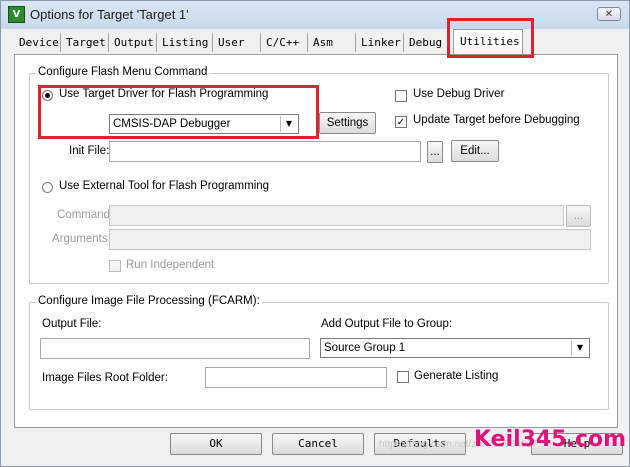 Image resolution: width=630 pixels, height=467 pixels. Describe the element at coordinates (401, 96) in the screenshot. I see `use-debug-driver-checkbox` at that location.